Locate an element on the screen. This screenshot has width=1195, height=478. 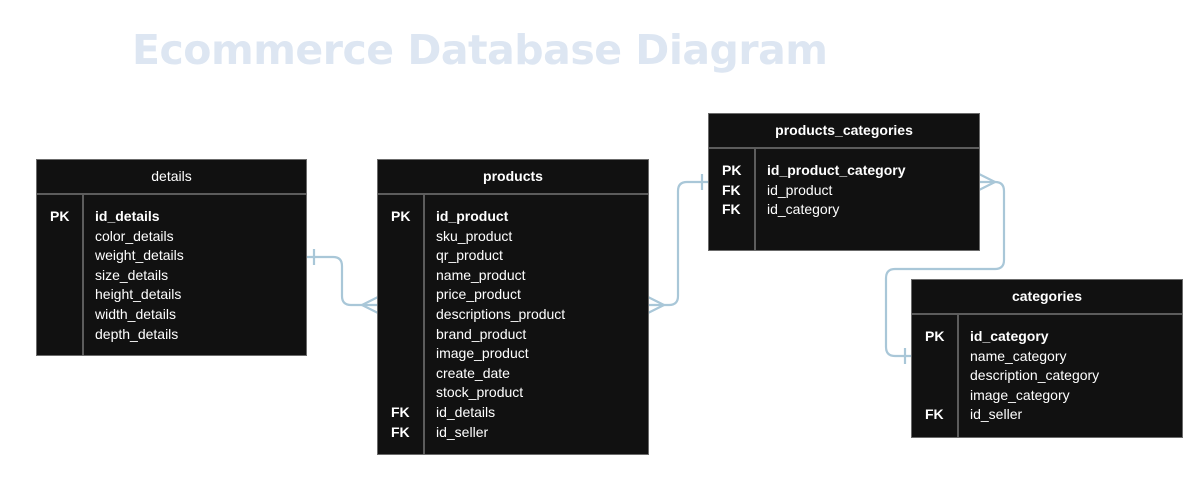
table-row: weight_details is located at coordinates (171, 256).